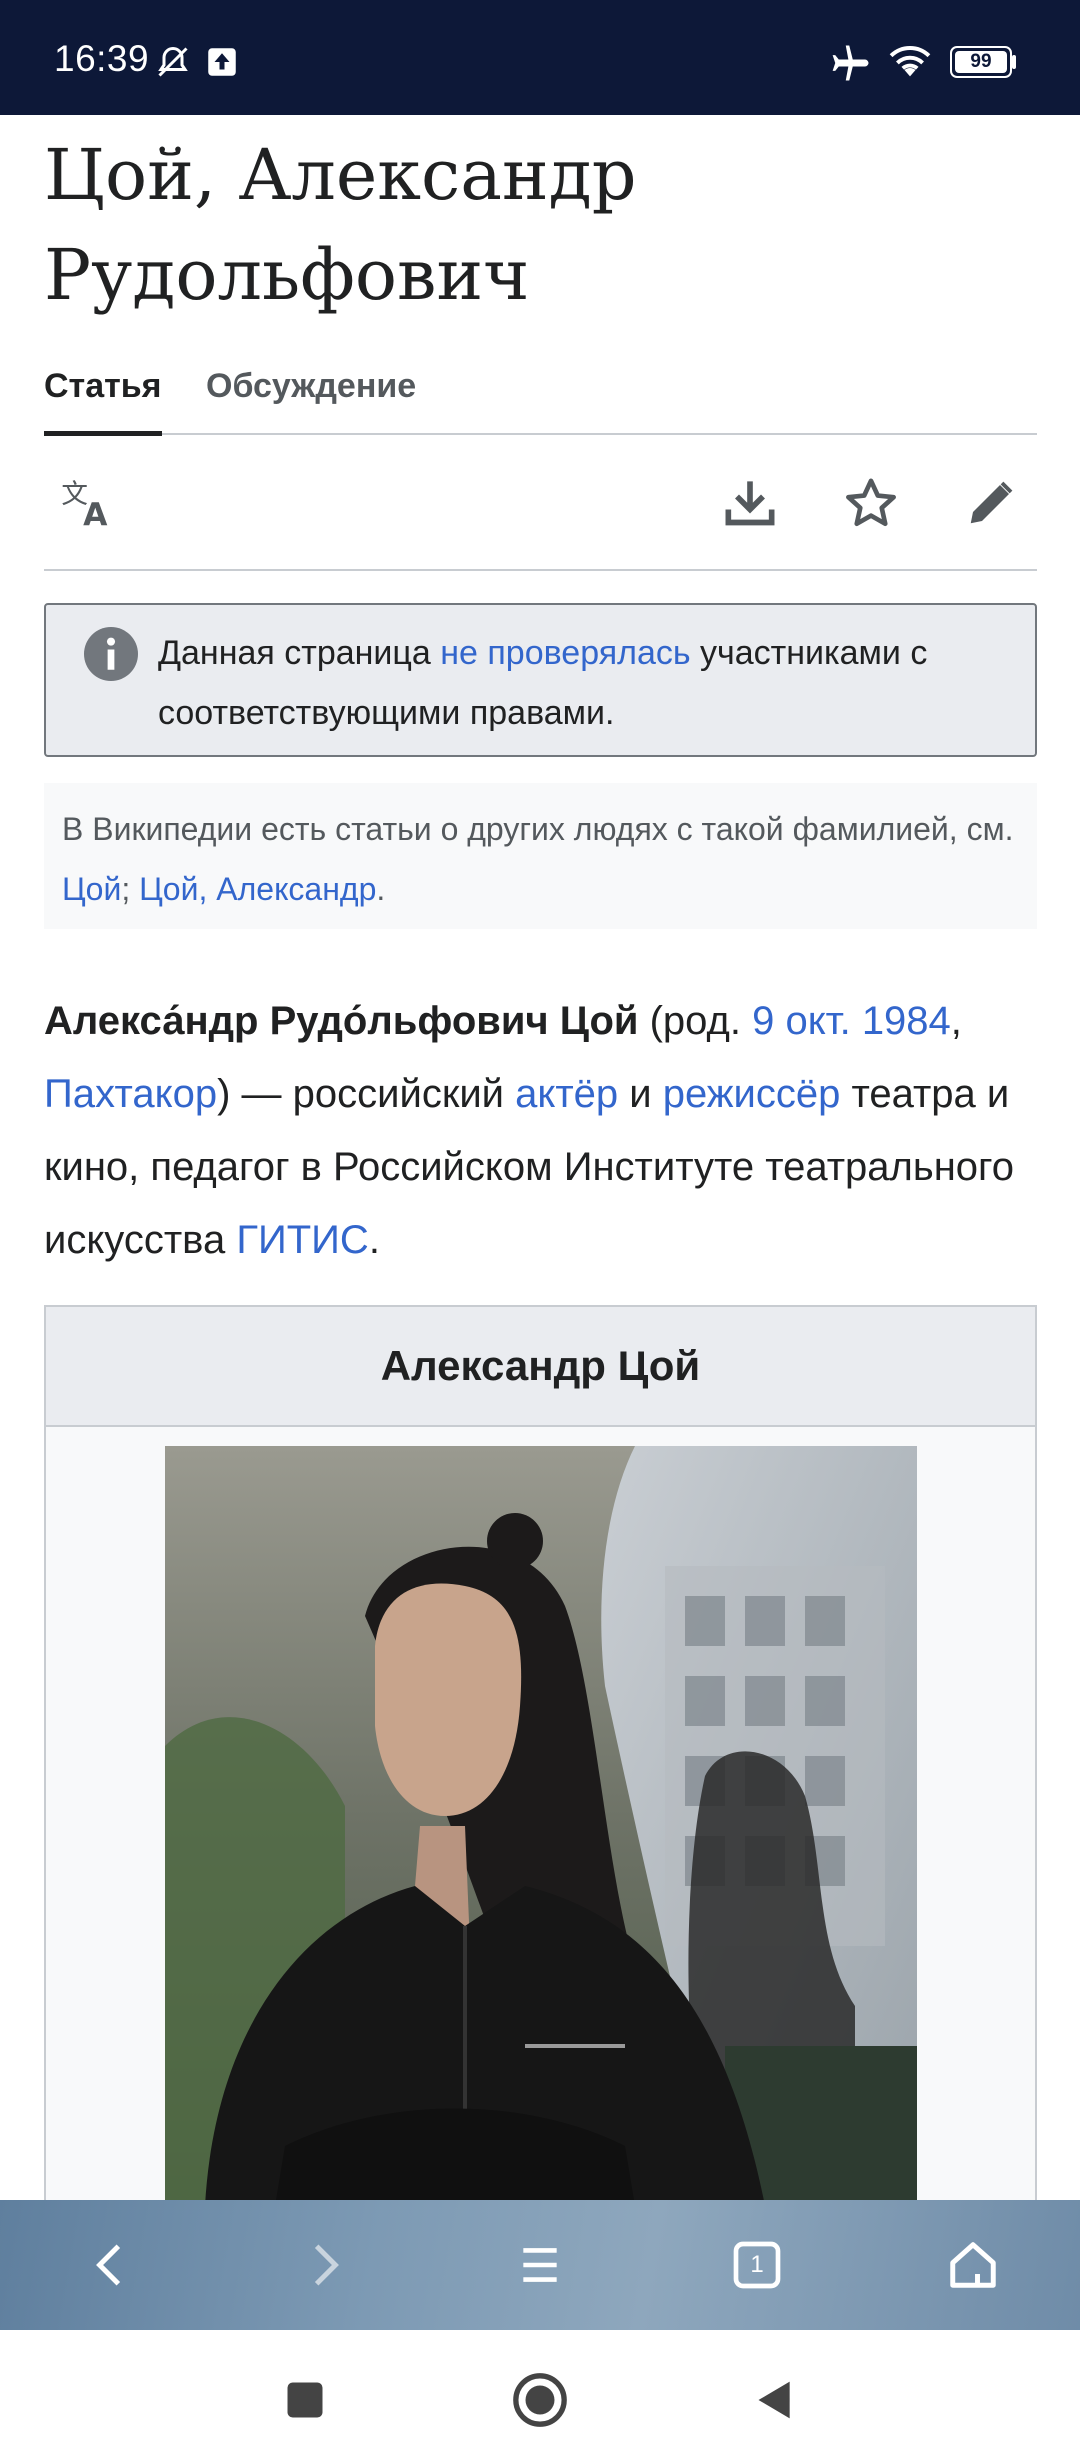  What do you see at coordinates (565, 653) in the screenshot?
I see `not-reviewed-link: не проверялась` at bounding box center [565, 653].